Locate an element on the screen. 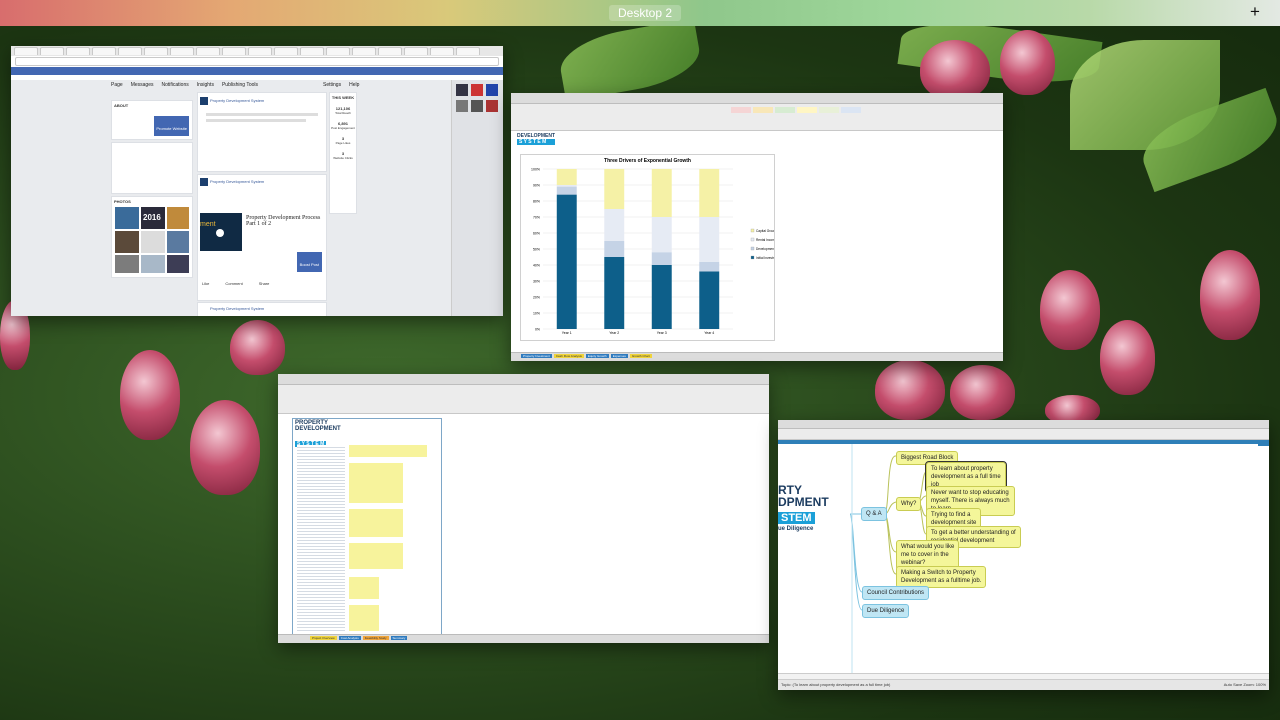 This screenshot has height=720, width=1280. play-icon is located at coordinates (220, 233).